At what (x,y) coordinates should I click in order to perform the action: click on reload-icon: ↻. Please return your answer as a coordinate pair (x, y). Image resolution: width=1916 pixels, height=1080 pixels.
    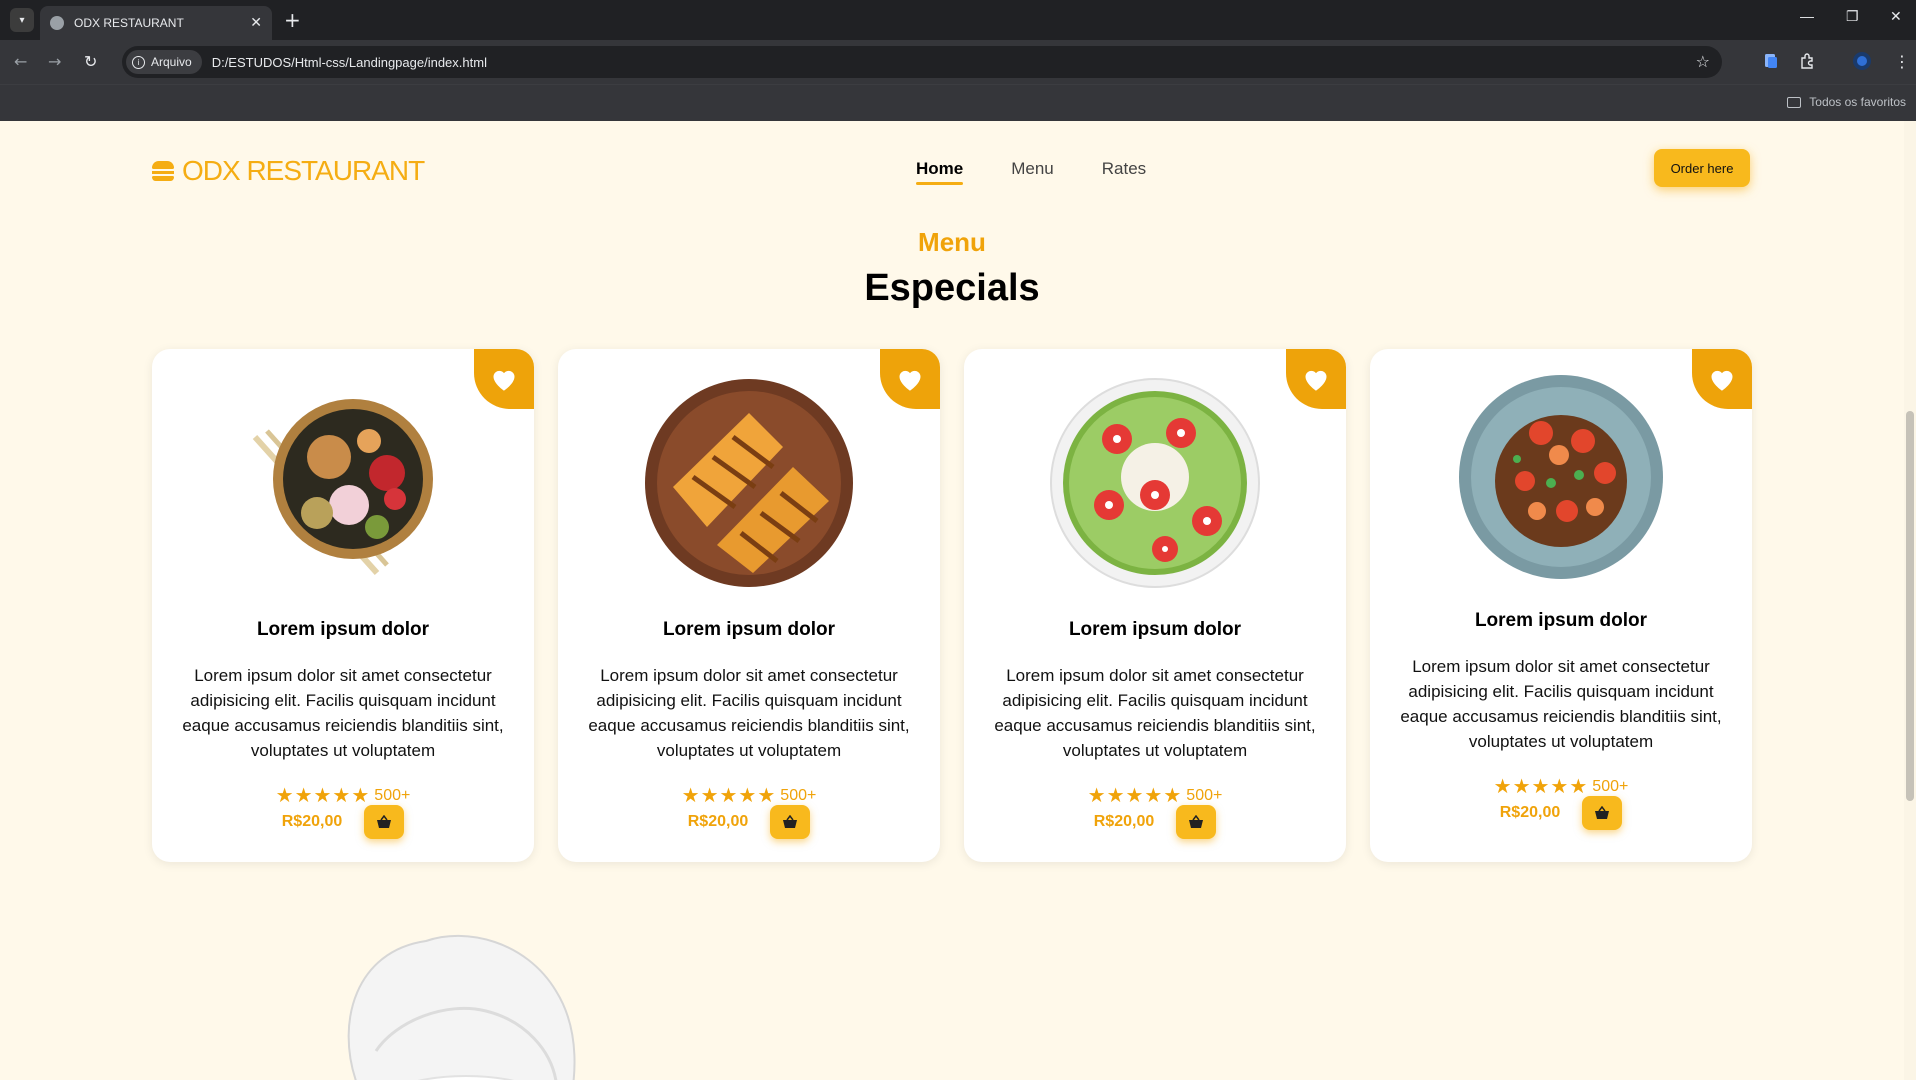
    Looking at the image, I should click on (90, 62).